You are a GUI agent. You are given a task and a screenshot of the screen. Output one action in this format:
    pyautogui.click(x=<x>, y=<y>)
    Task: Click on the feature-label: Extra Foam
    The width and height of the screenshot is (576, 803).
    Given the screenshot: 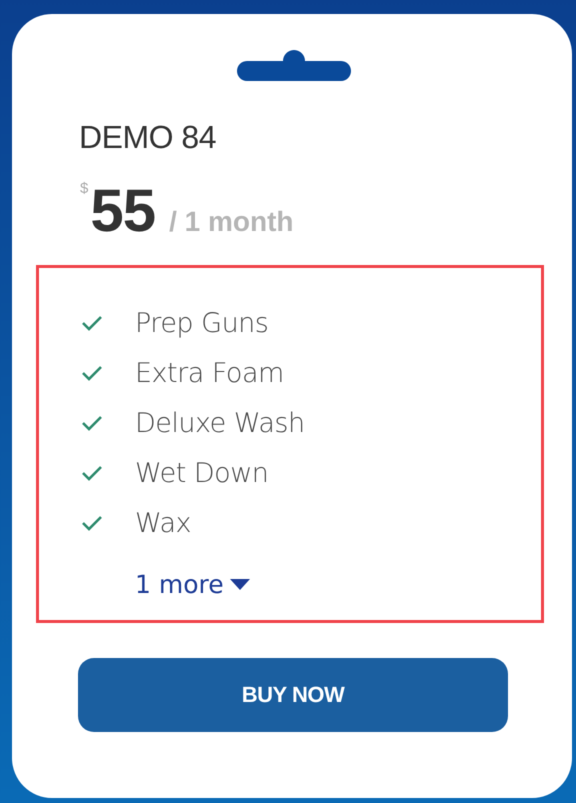 What is the action you would take?
    pyautogui.click(x=209, y=373)
    